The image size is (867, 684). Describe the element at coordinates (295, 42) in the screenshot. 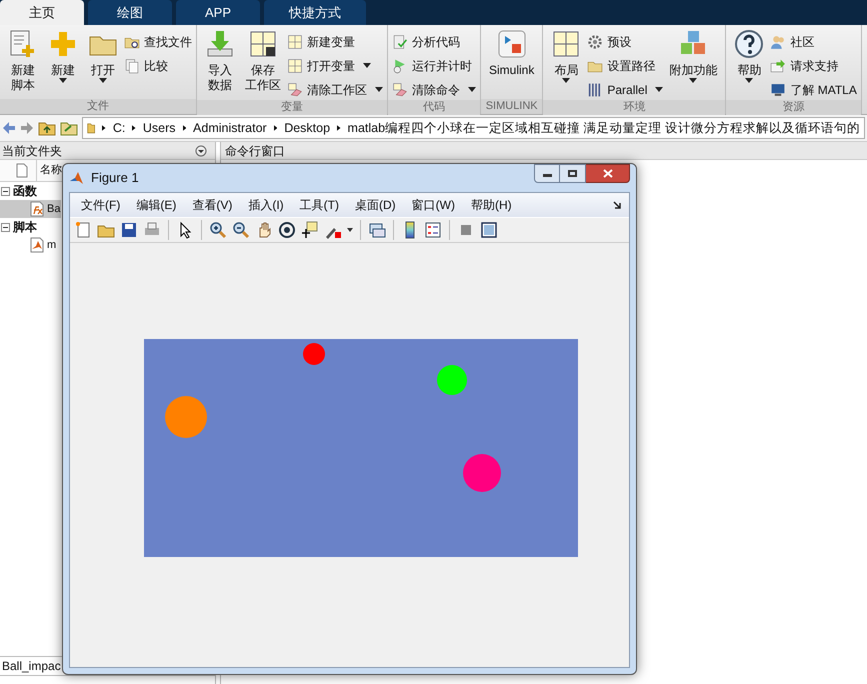

I see `table-icon` at that location.